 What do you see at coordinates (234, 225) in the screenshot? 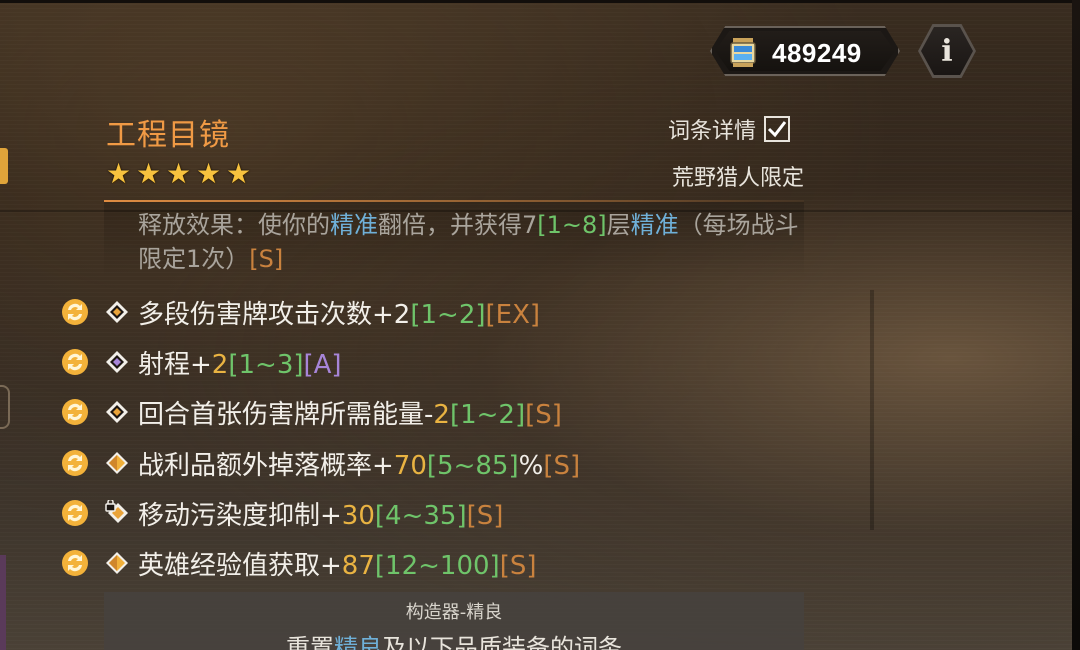
I see `effect-text: 释放效果：使你的` at bounding box center [234, 225].